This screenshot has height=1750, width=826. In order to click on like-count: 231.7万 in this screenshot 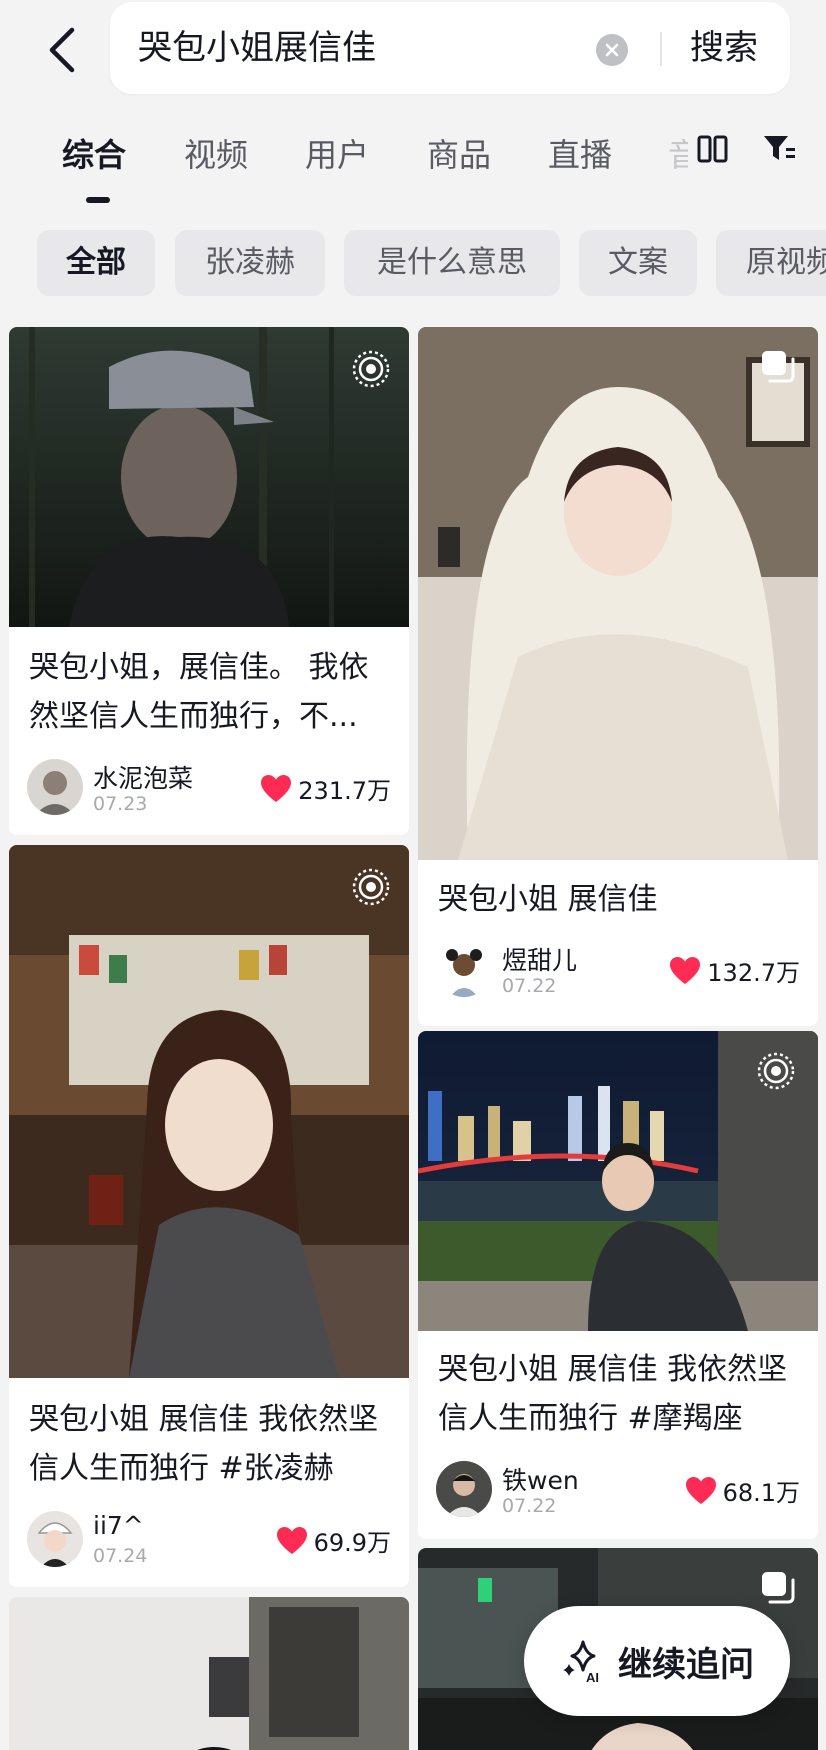, I will do `click(325, 788)`.